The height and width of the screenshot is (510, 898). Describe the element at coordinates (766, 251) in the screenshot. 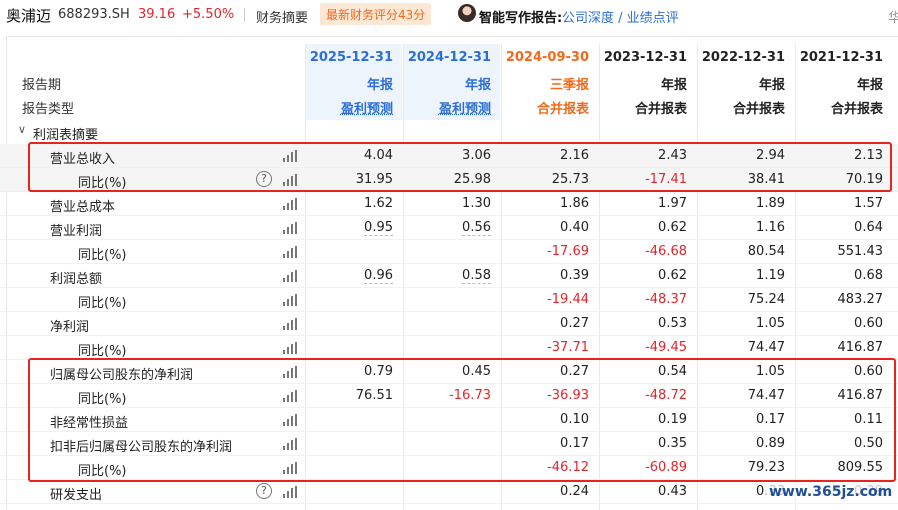

I see `cell-value: 80.54` at that location.